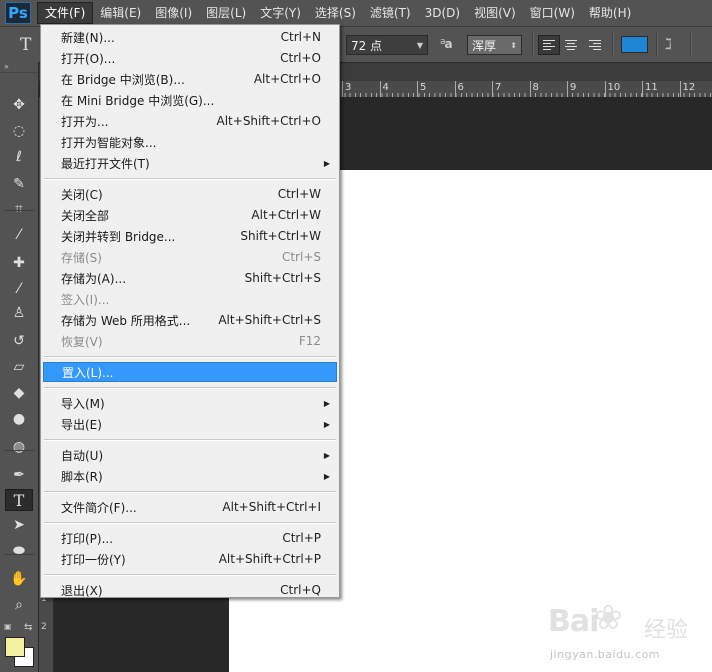 The height and width of the screenshot is (672, 712). What do you see at coordinates (628, 633) in the screenshot?
I see `baidu-jingyan-watermark: Bai ❀ 经验 jingyan.baidu.com` at bounding box center [628, 633].